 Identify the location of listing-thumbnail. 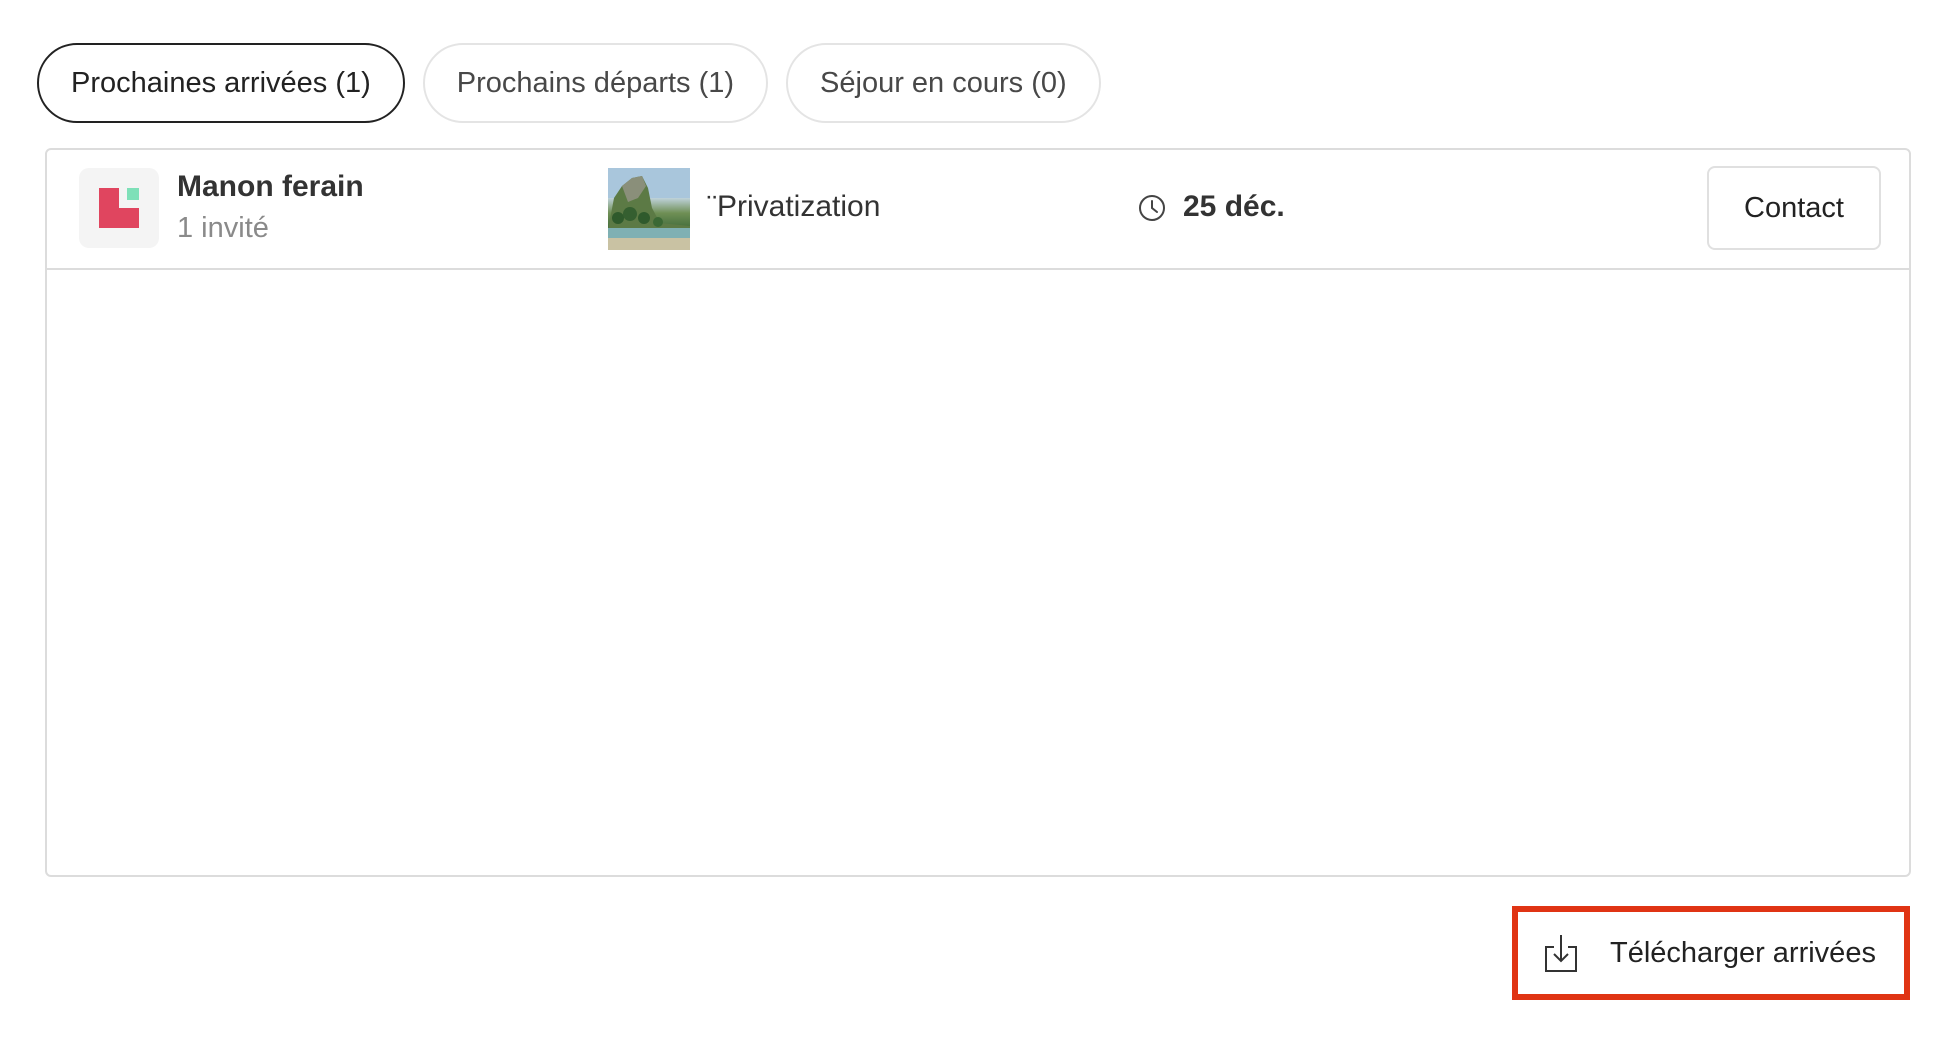
(649, 209).